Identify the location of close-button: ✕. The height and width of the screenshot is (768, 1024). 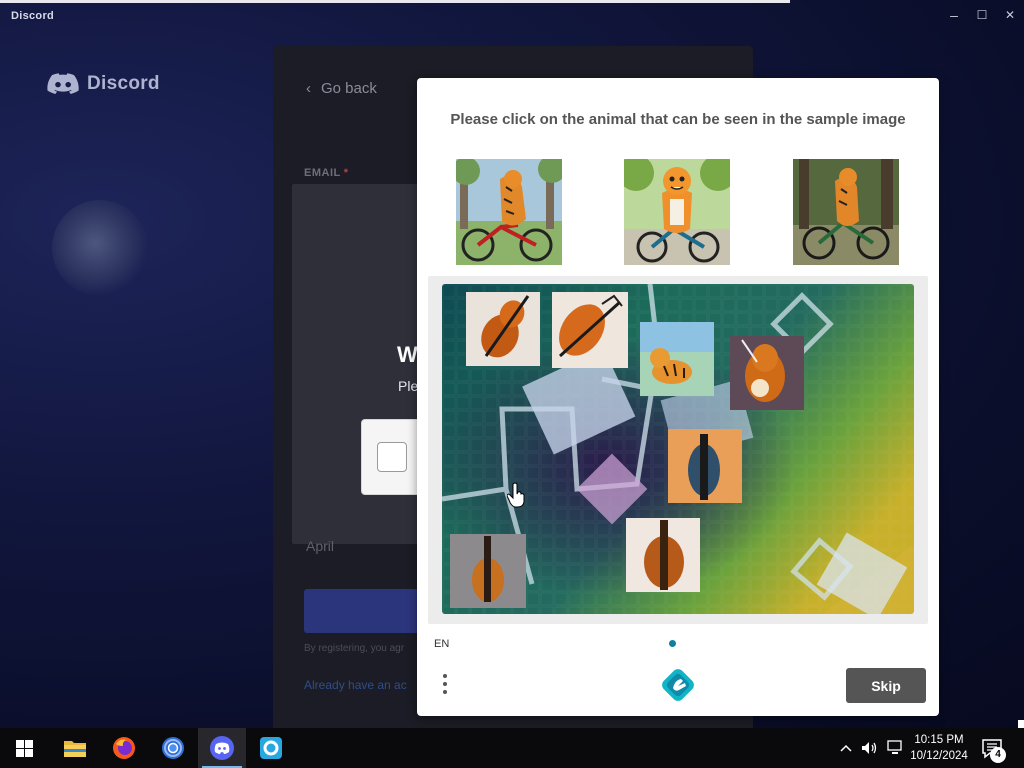
(1010, 15).